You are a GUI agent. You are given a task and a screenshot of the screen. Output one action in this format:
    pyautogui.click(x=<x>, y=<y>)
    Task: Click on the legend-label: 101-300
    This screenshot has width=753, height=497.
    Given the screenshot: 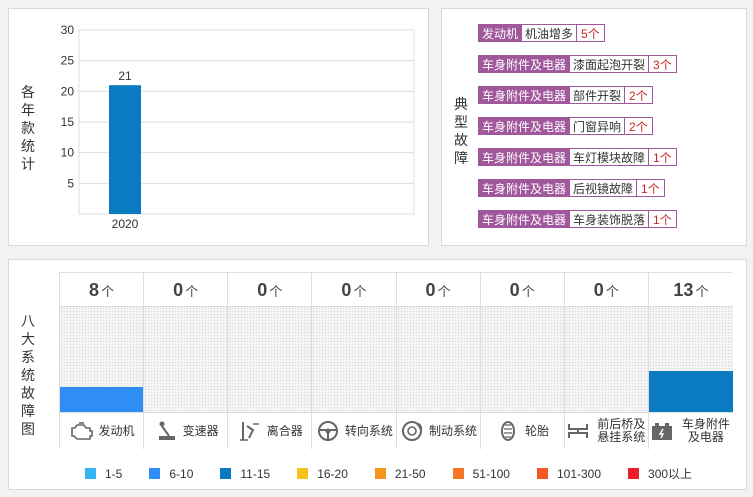 What is the action you would take?
    pyautogui.click(x=579, y=473)
    